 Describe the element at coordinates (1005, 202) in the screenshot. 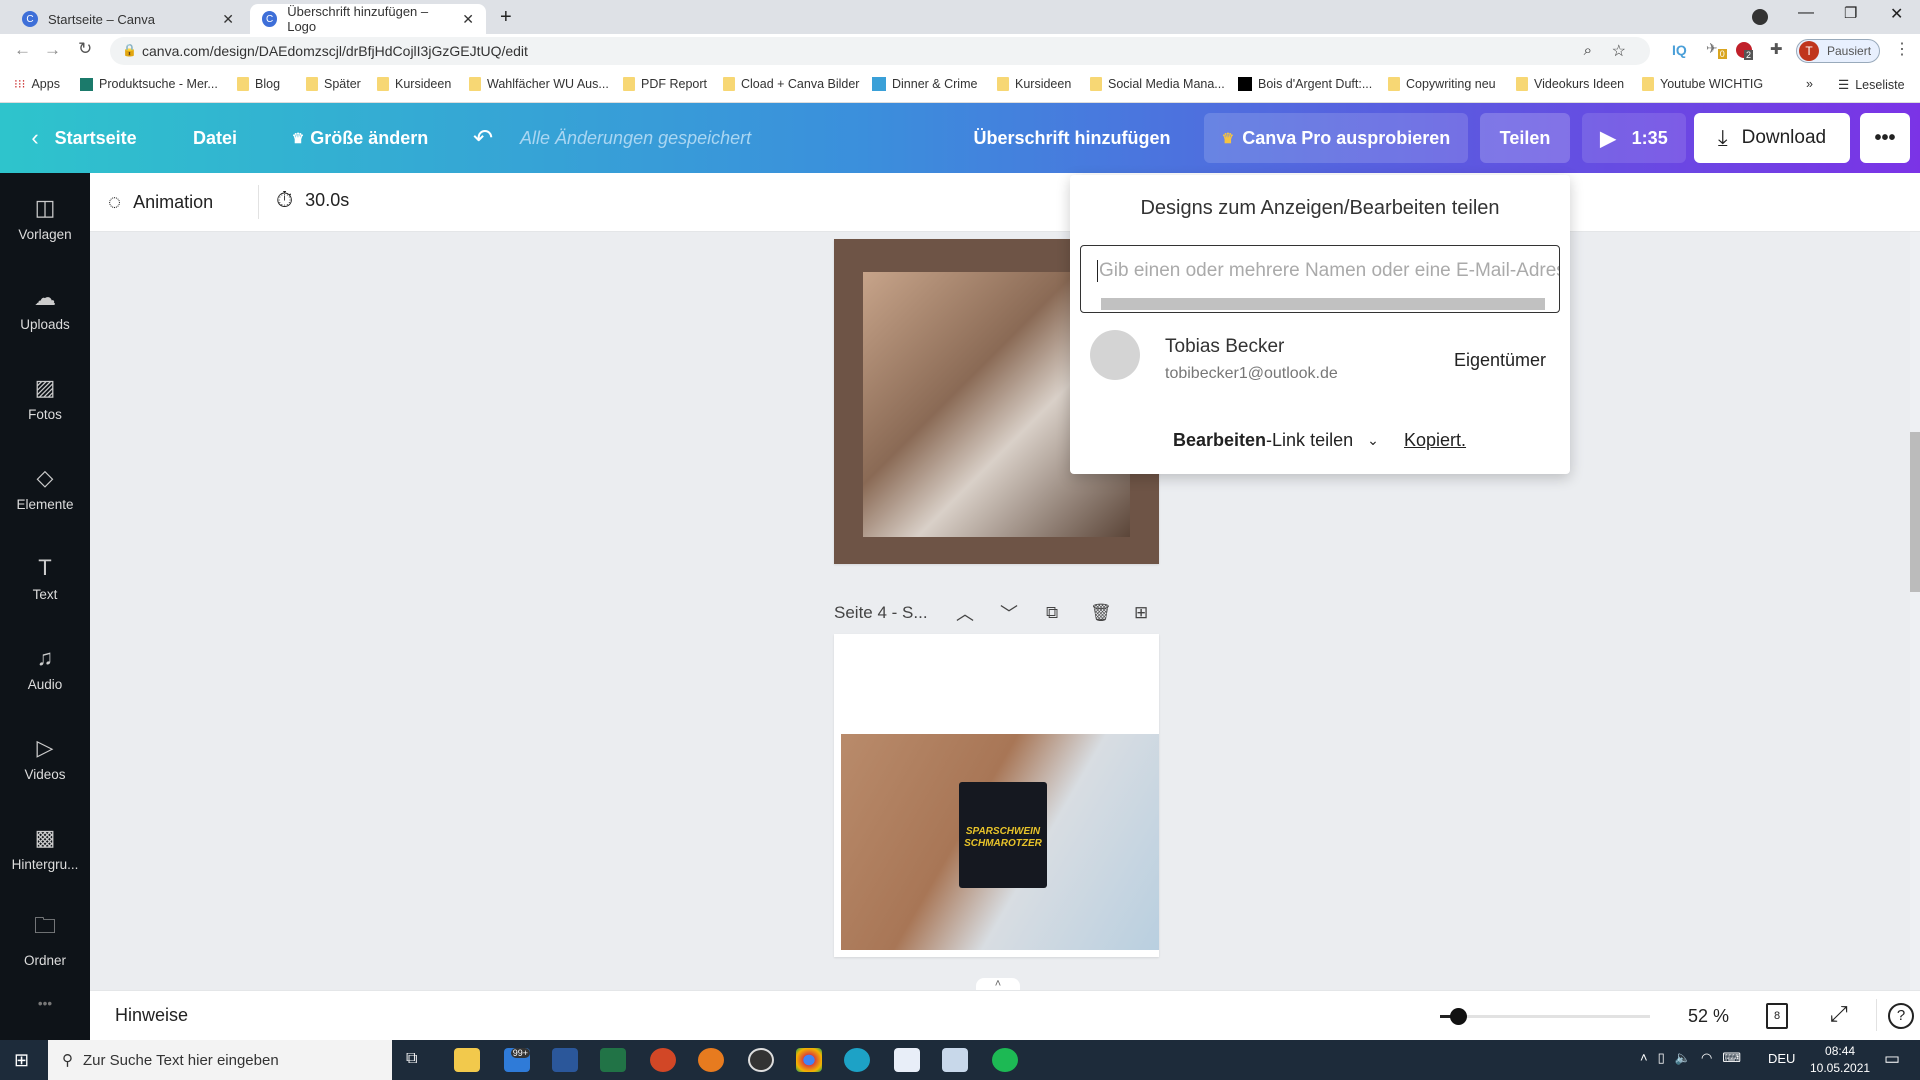

I see `editor-toolbar: ◌ Animation ⏱ 30.0s` at that location.